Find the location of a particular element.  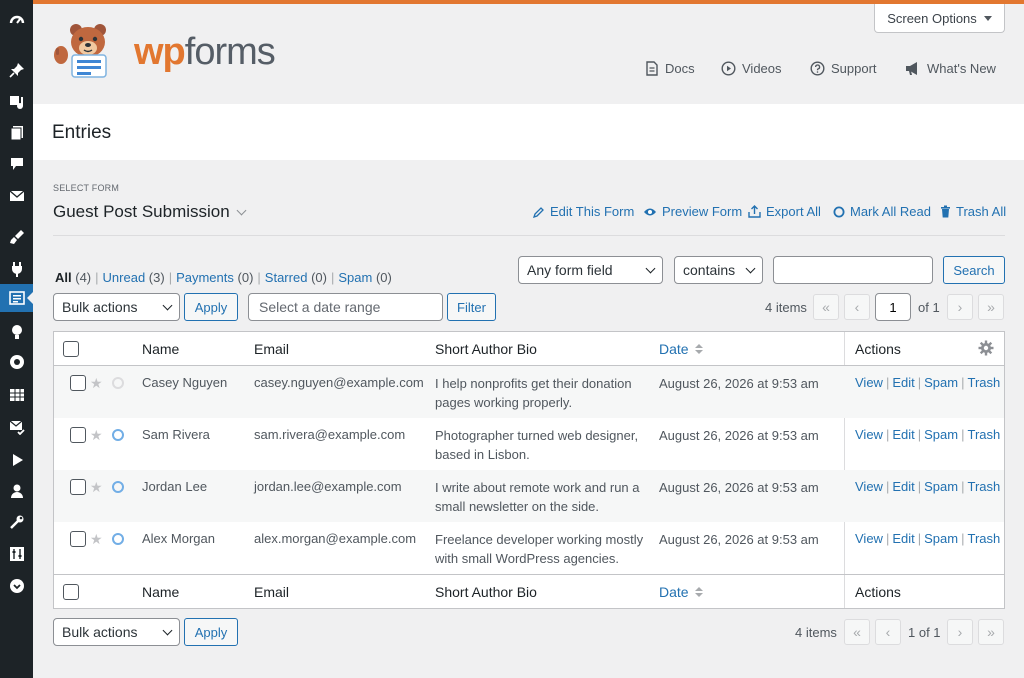

edit-form-link: Edit This Form is located at coordinates (583, 211).